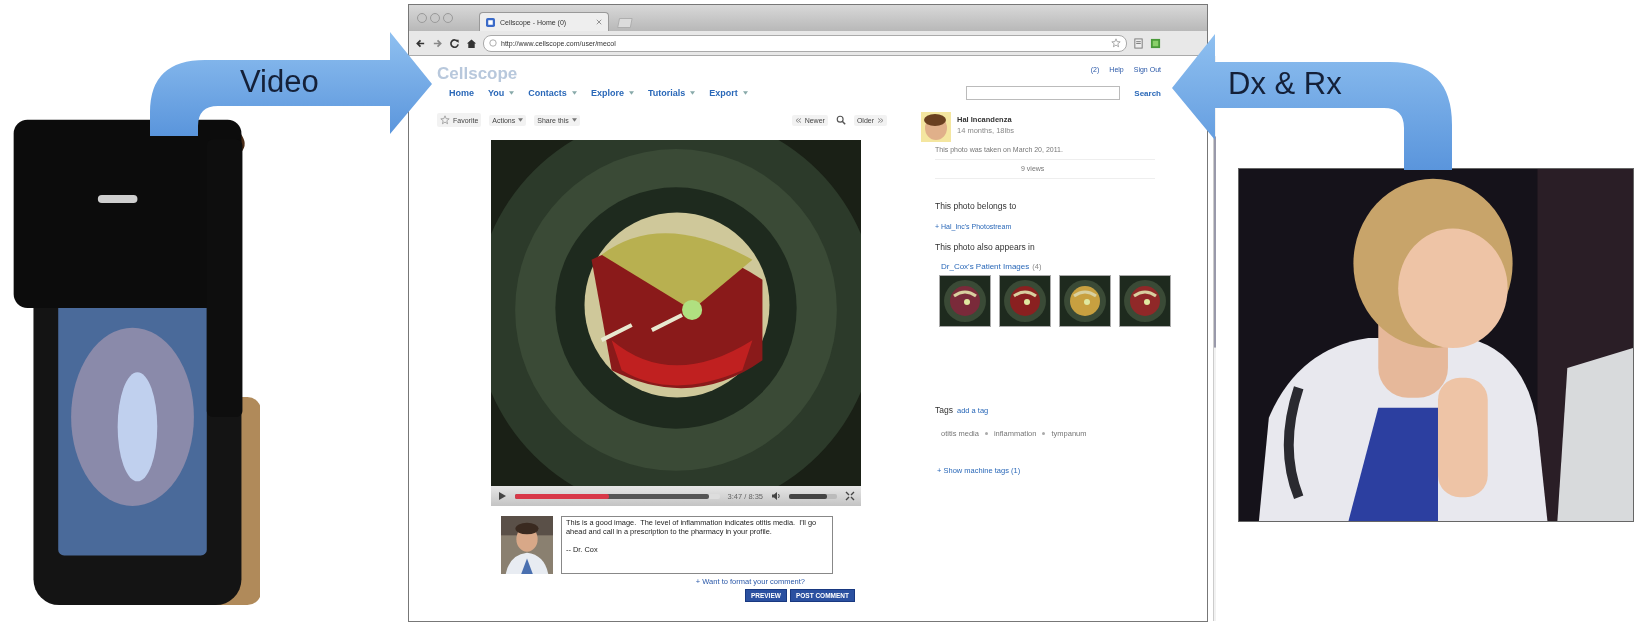 The width and height of the screenshot is (1640, 626). Describe the element at coordinates (437, 43) in the screenshot. I see `forward-icon` at that location.